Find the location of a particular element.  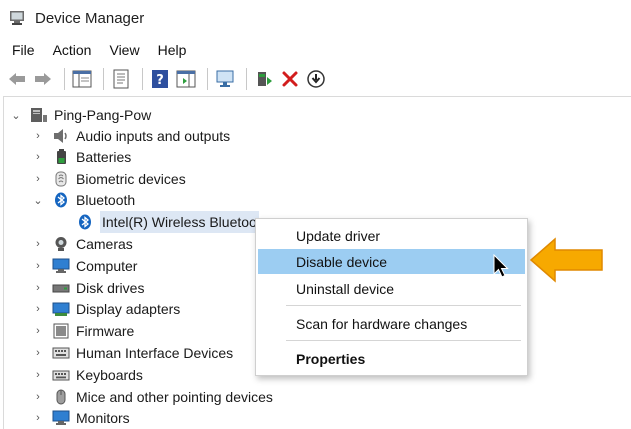

disable-device-icon is located at coordinates (316, 79).